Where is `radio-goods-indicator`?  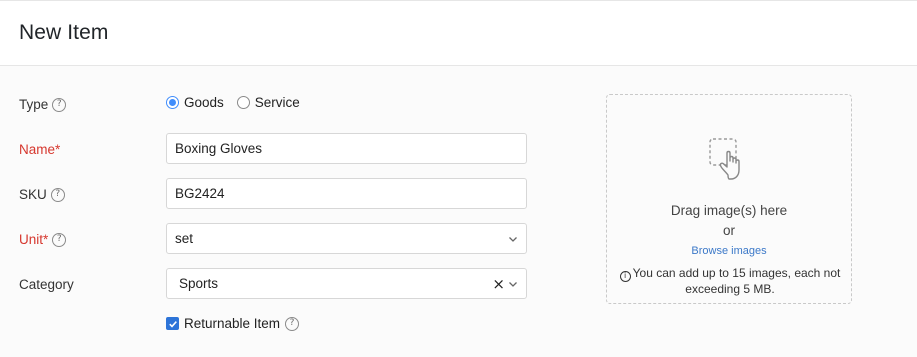 radio-goods-indicator is located at coordinates (172, 102).